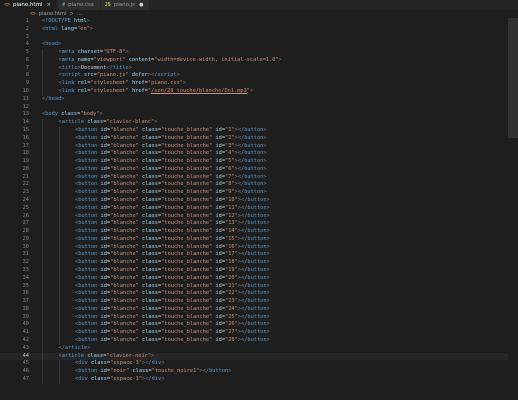  I want to click on code-token: "piano.css", so click(165, 83).